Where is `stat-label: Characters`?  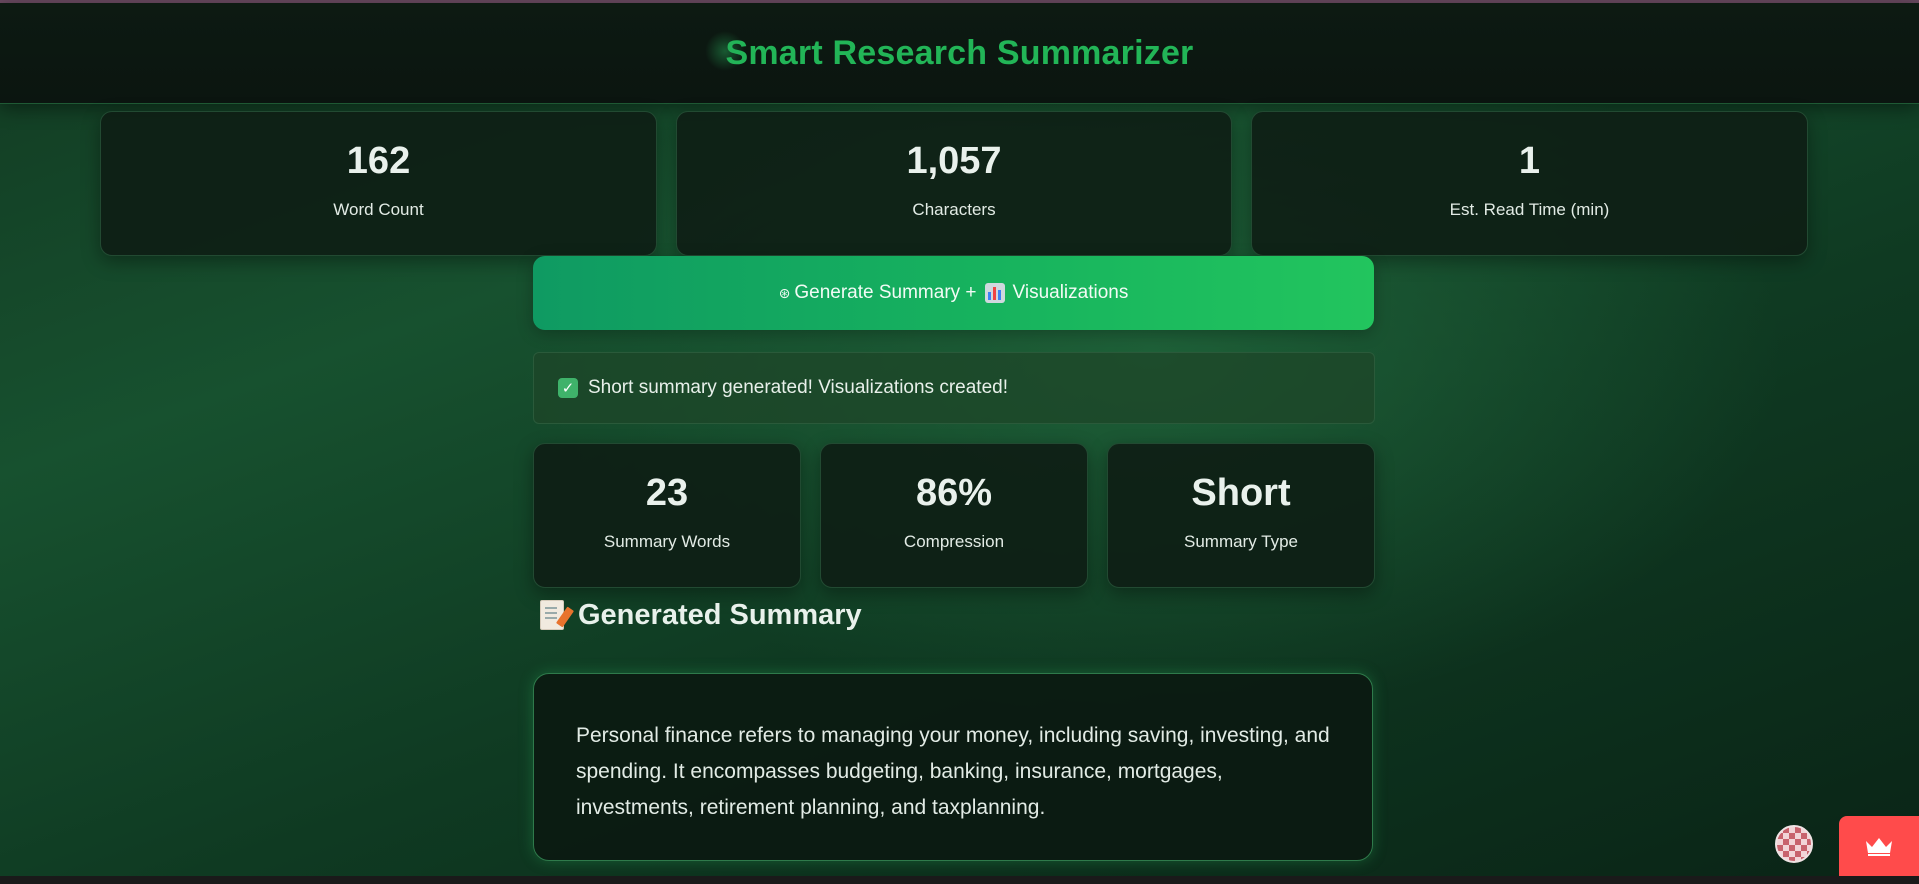 stat-label: Characters is located at coordinates (954, 209).